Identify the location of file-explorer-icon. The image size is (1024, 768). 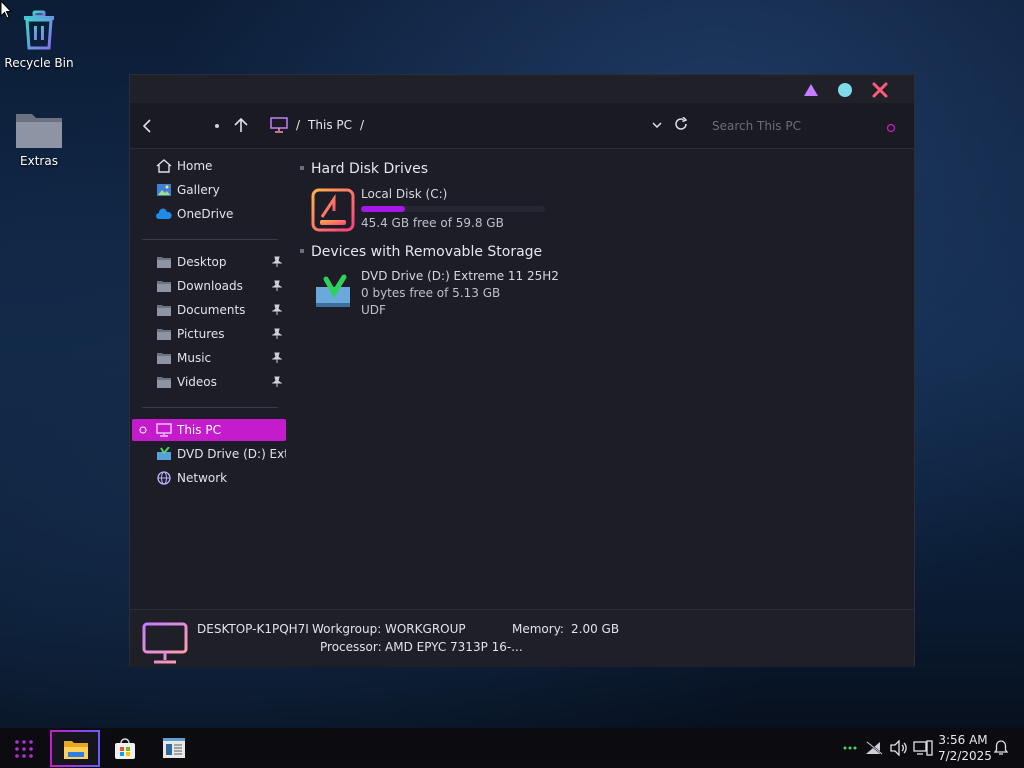
(76, 750).